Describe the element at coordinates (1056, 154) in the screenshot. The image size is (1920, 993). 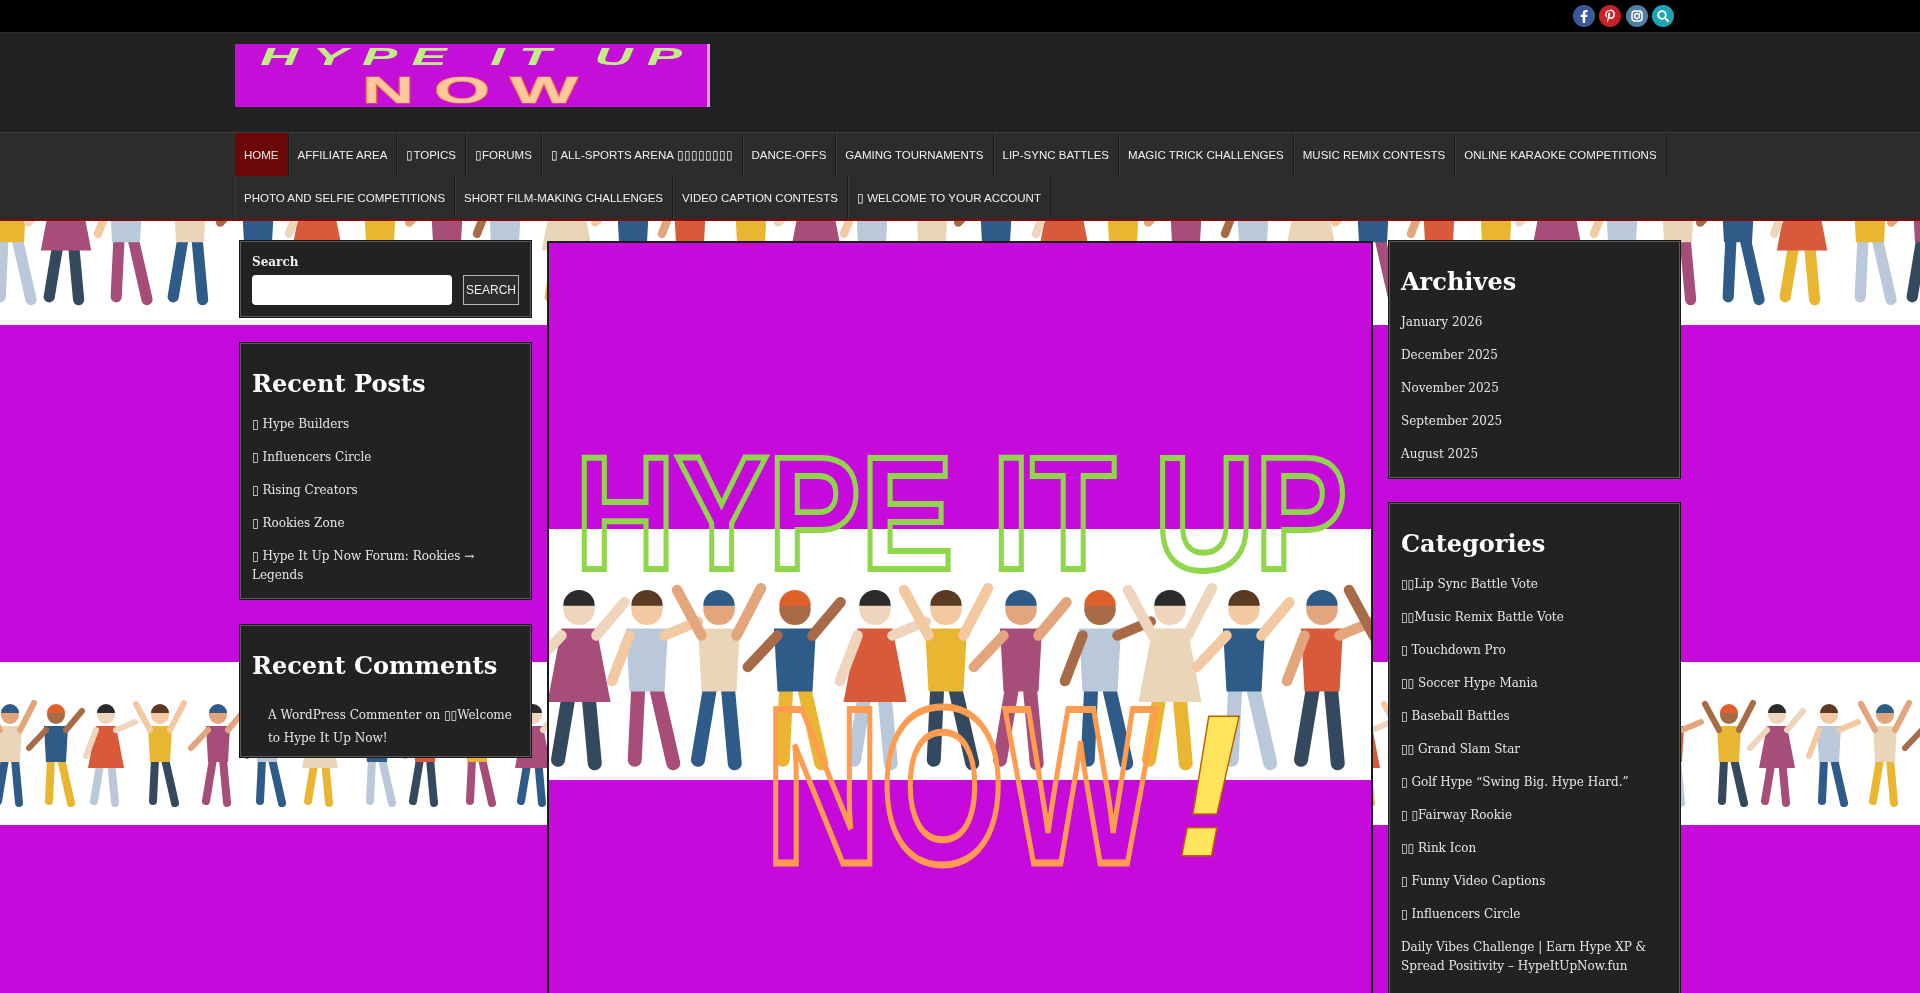
I see `nav-link: LIP-SYNC BATTLES` at that location.